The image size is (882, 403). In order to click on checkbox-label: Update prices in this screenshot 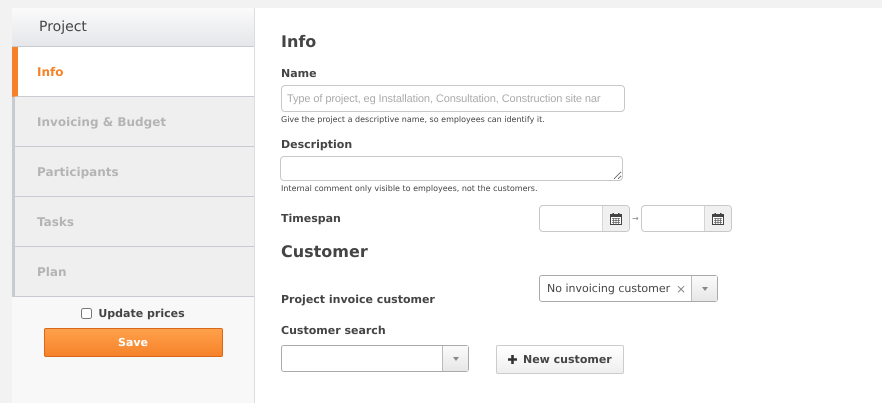, I will do `click(141, 313)`.